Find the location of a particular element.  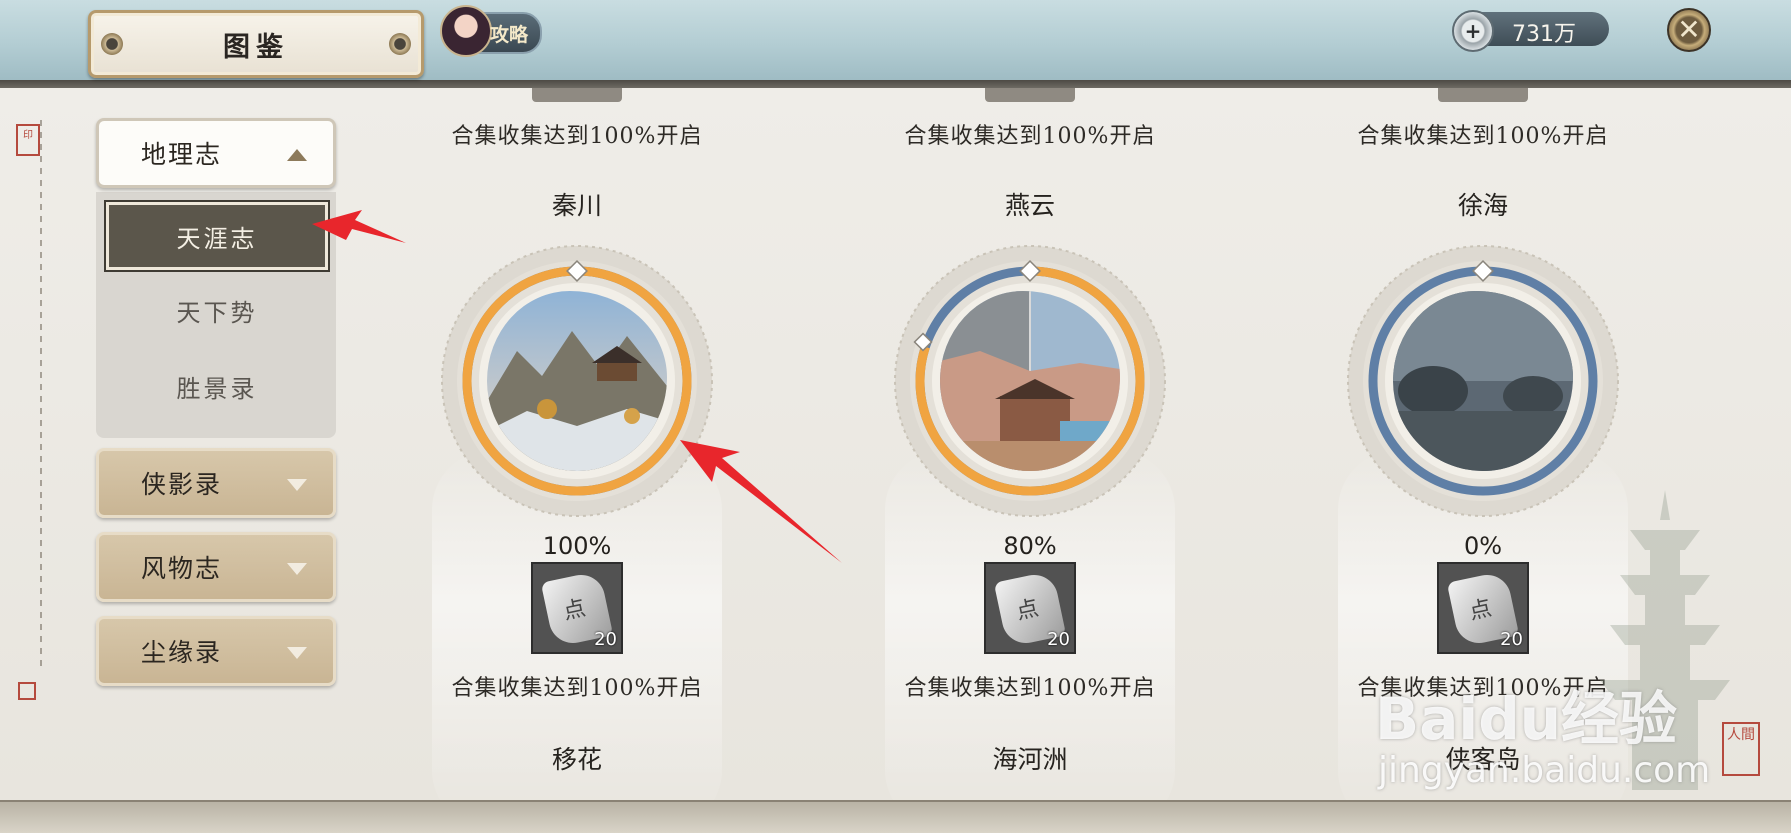

subitem-label: 天涯志 is located at coordinates (217, 238).